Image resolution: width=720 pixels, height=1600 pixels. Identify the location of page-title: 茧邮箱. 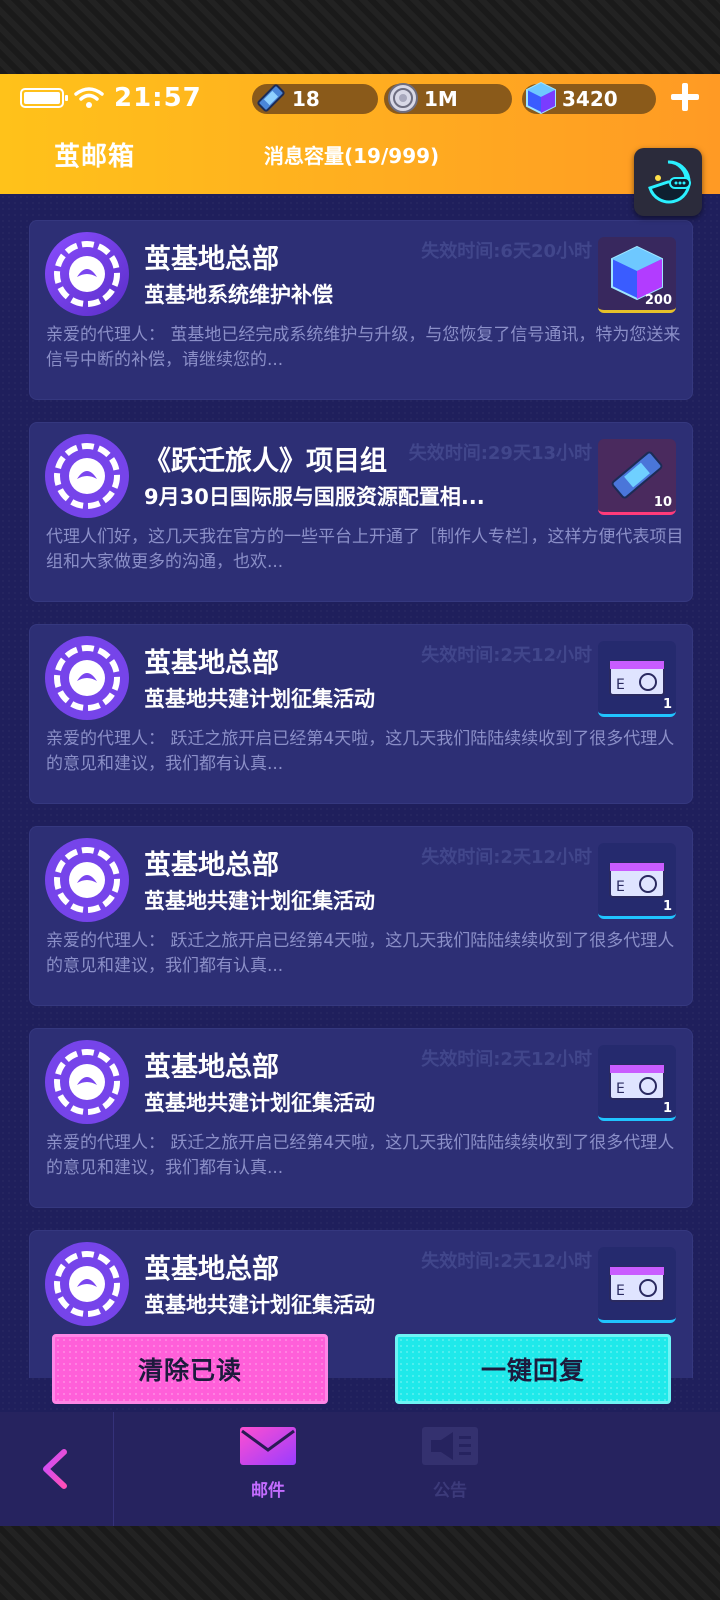
(95, 157).